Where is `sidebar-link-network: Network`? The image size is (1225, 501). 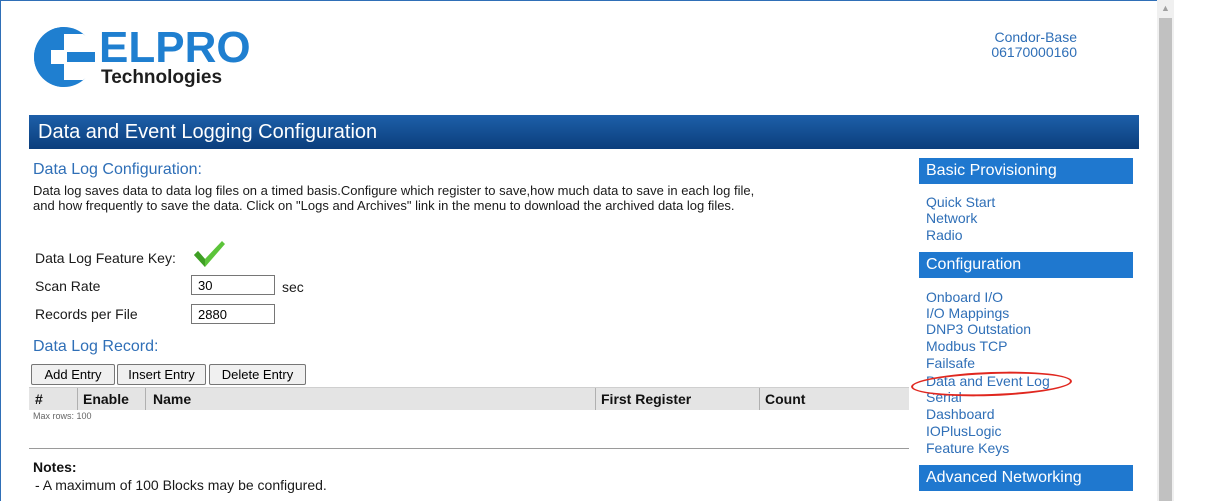
sidebar-link-network: Network is located at coordinates (951, 218).